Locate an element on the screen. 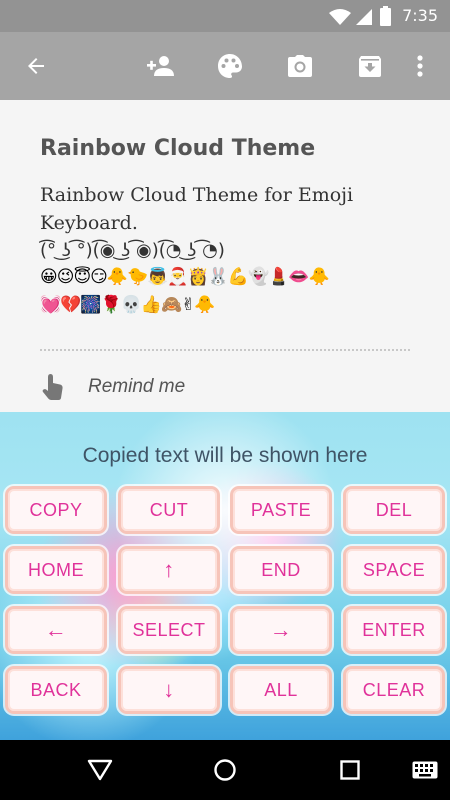 The width and height of the screenshot is (450, 800). select-all-key: ALL is located at coordinates (281, 690).